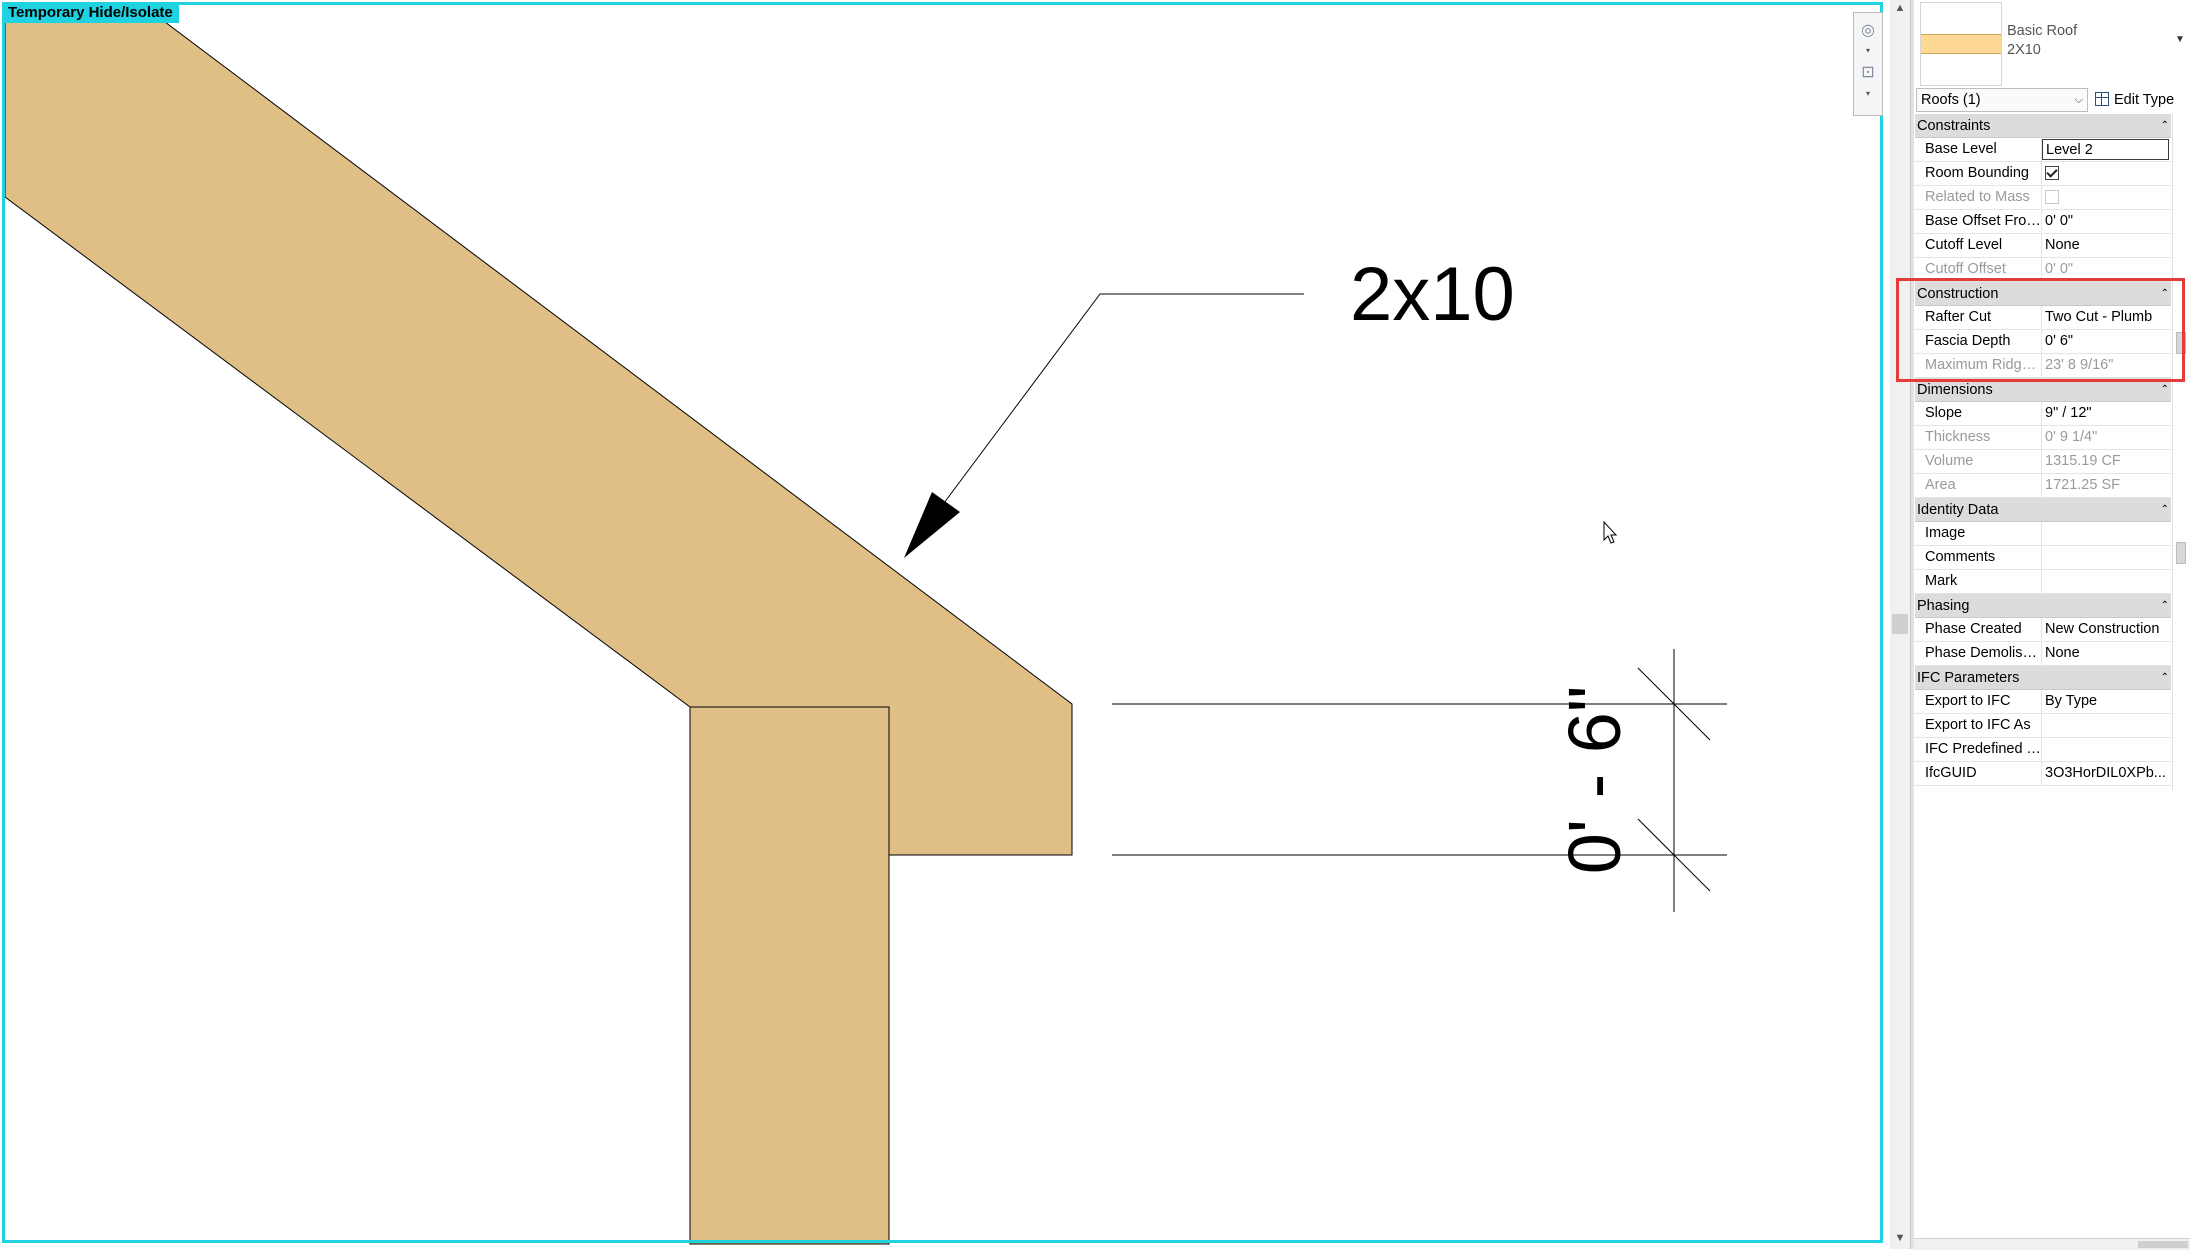 The image size is (2190, 1250). I want to click on group-header-constraints: Constraints ⌃, so click(2043, 126).